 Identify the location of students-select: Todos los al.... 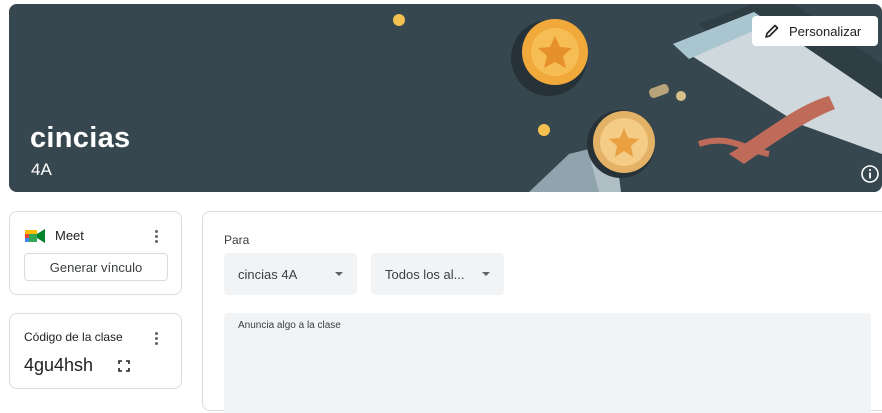
(437, 274).